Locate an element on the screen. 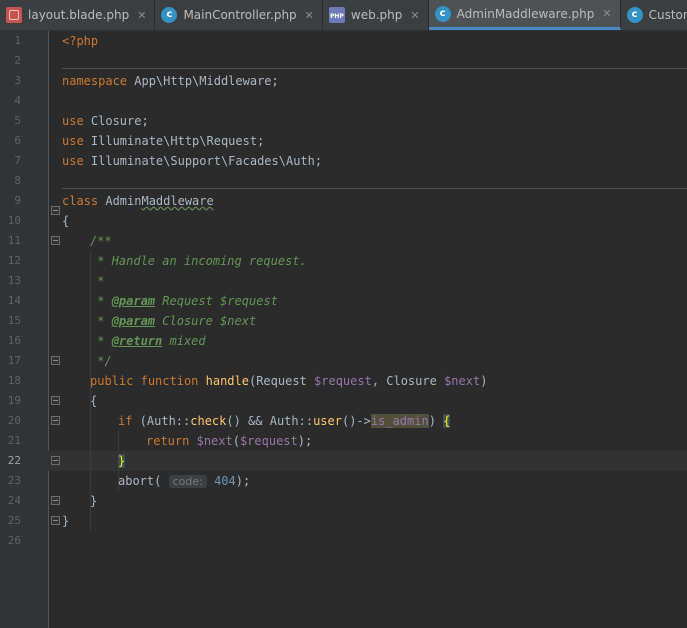 The height and width of the screenshot is (628, 687). line-number: 21 is located at coordinates (14, 440).